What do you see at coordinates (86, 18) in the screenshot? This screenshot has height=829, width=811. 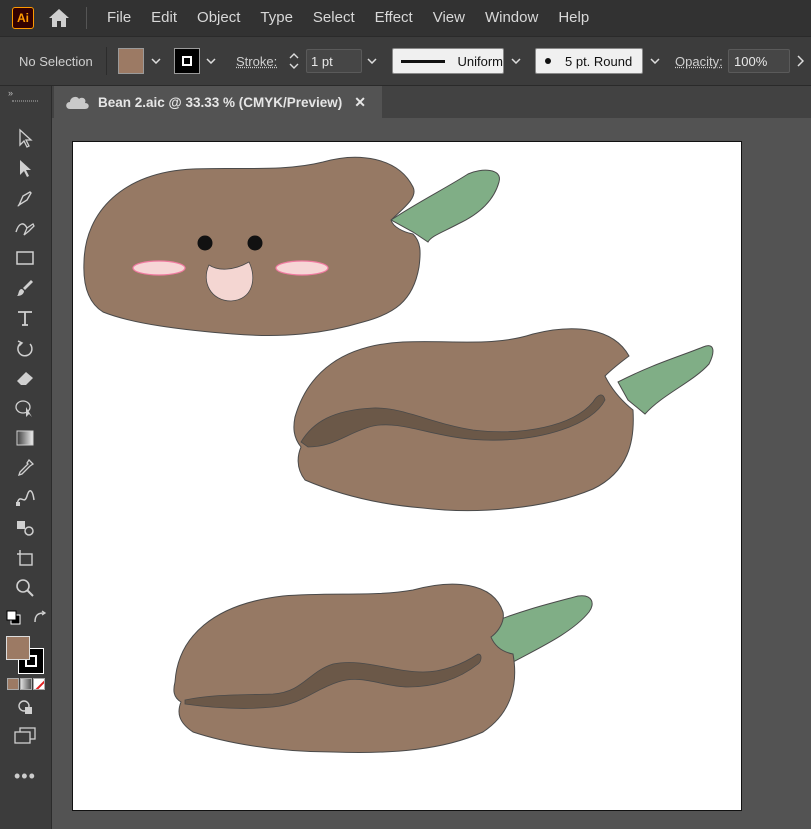 I see `menu-separator` at bounding box center [86, 18].